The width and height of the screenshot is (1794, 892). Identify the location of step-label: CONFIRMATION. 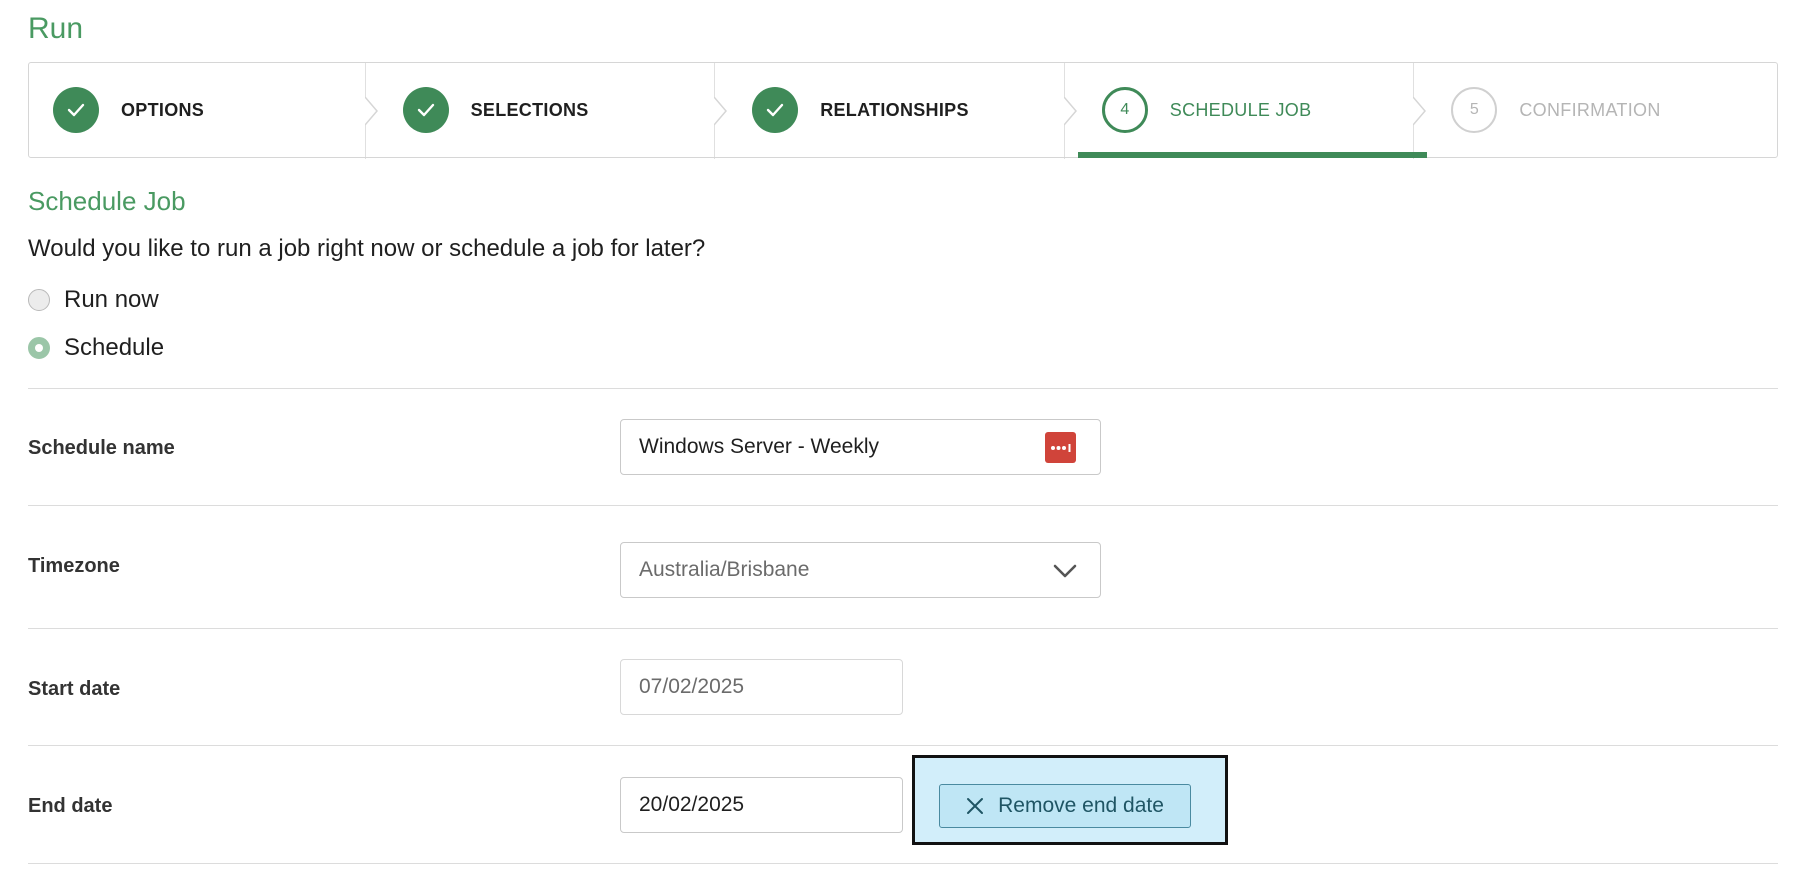
(1590, 109).